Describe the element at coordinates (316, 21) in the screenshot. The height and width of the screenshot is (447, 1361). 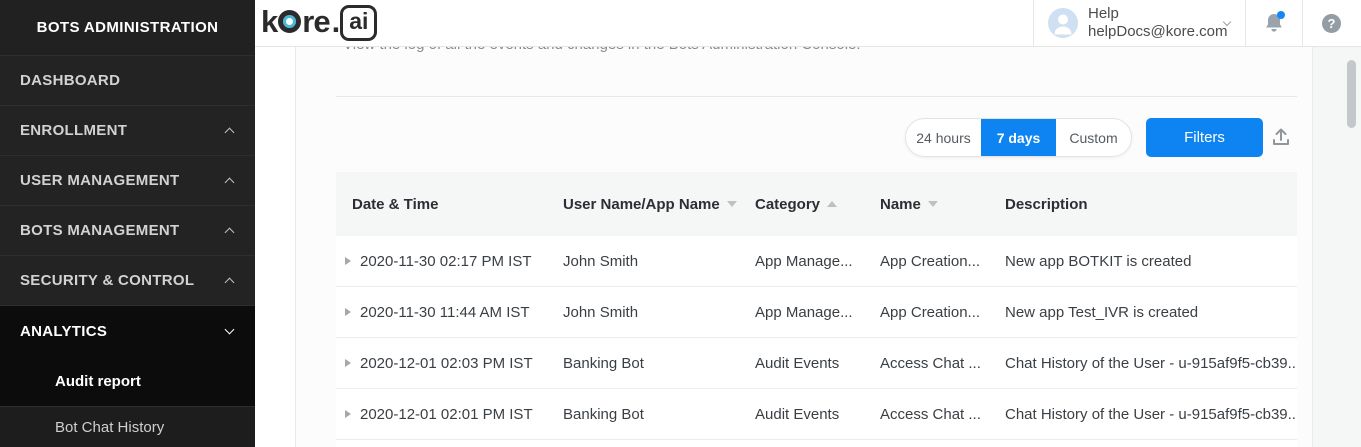
I see `logo-text: re` at that location.